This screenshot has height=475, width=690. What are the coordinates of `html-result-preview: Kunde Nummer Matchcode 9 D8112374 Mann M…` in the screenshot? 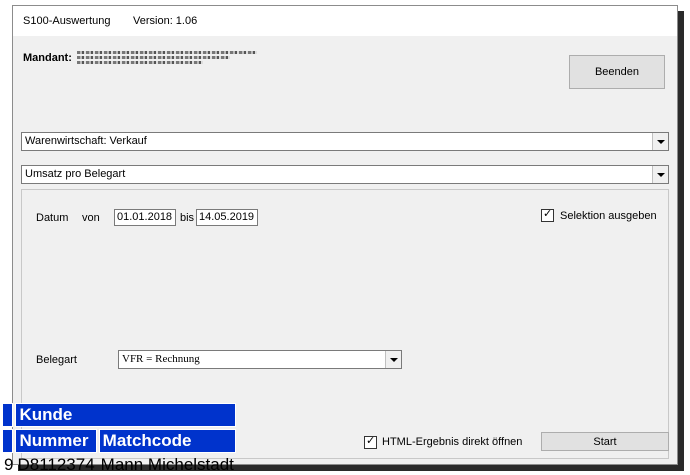 It's located at (147, 438).